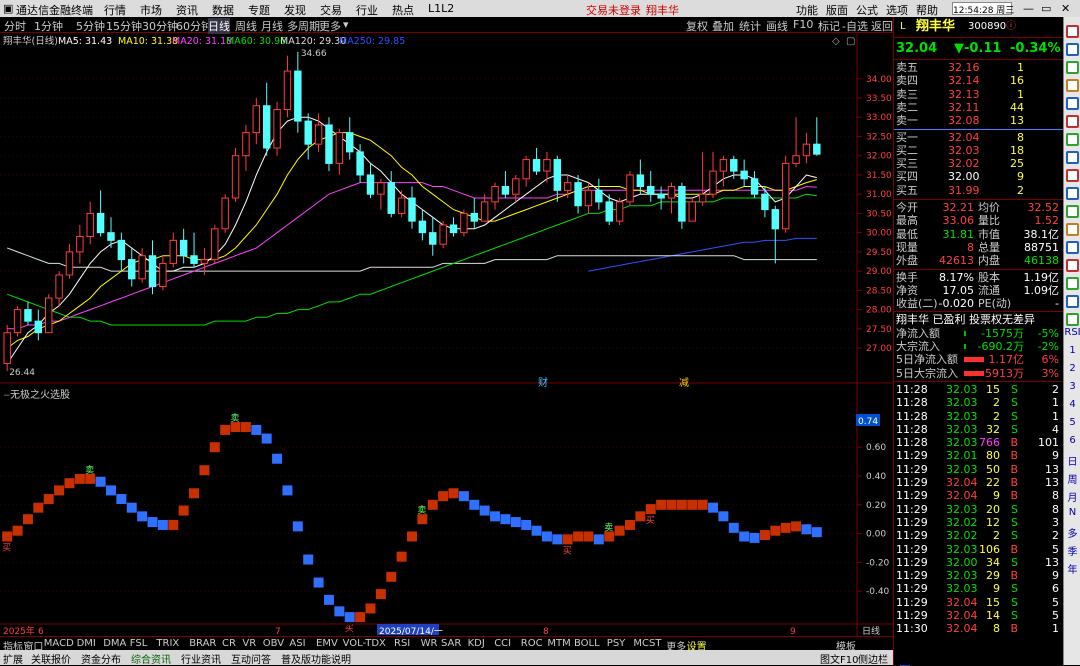  What do you see at coordinates (839, 658) in the screenshot?
I see `bottom-right-0: 图文F10` at bounding box center [839, 658].